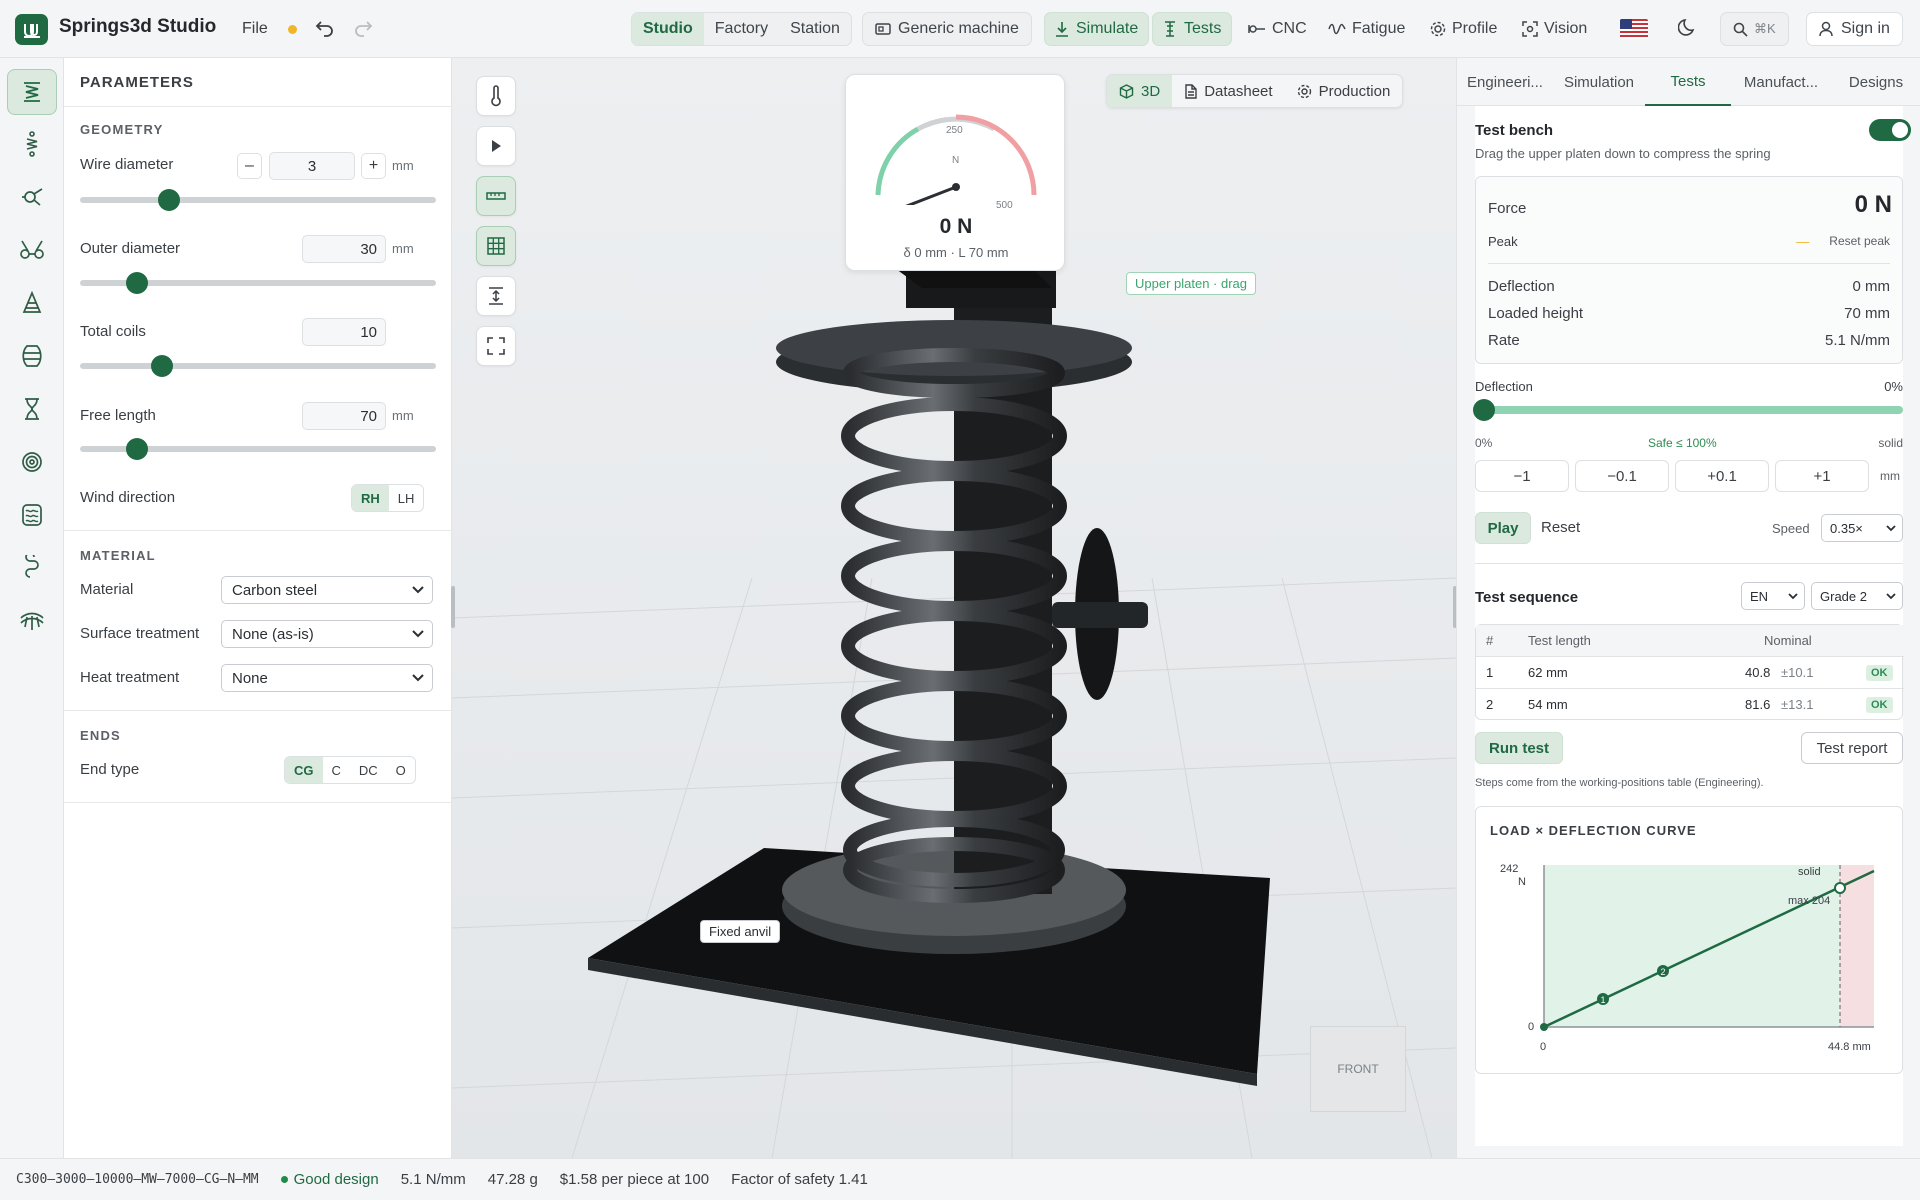  Describe the element at coordinates (496, 346) in the screenshot. I see `fullscreen-icon` at that location.